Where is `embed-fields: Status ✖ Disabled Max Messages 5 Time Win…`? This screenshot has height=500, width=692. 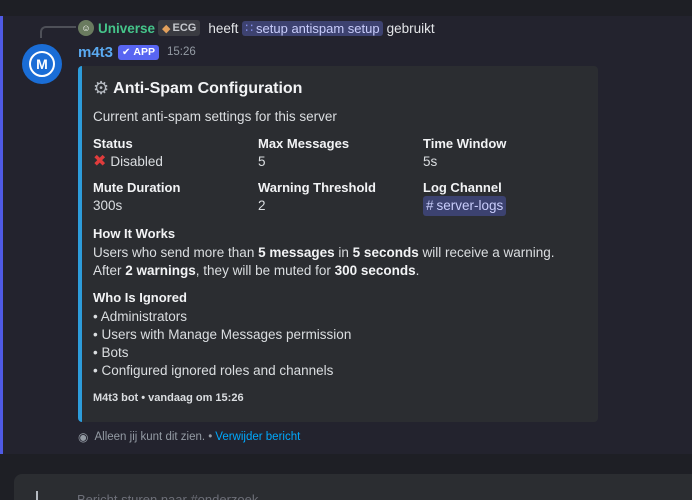 embed-fields: Status ✖ Disabled Max Messages 5 Time Win… is located at coordinates (338, 176).